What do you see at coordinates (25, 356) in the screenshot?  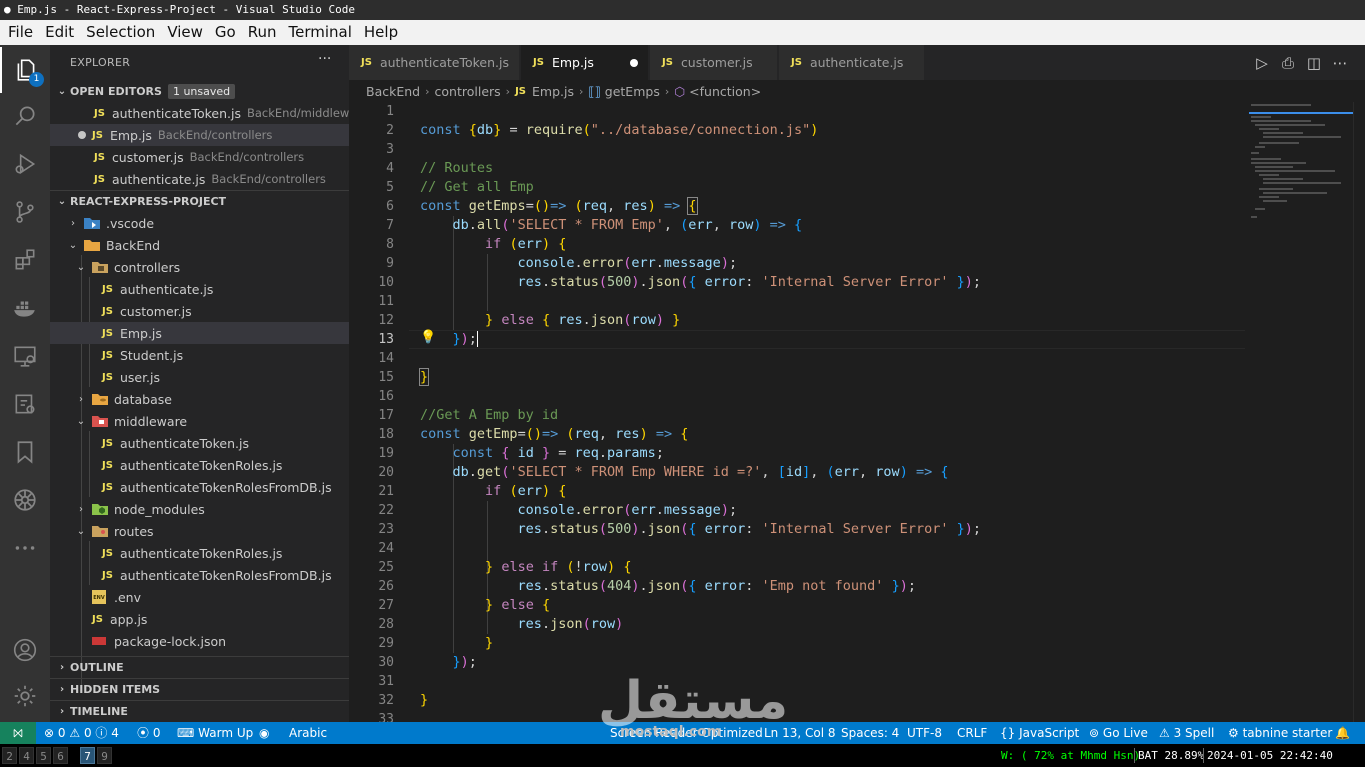 I see `remote-explorer-activity-button` at bounding box center [25, 356].